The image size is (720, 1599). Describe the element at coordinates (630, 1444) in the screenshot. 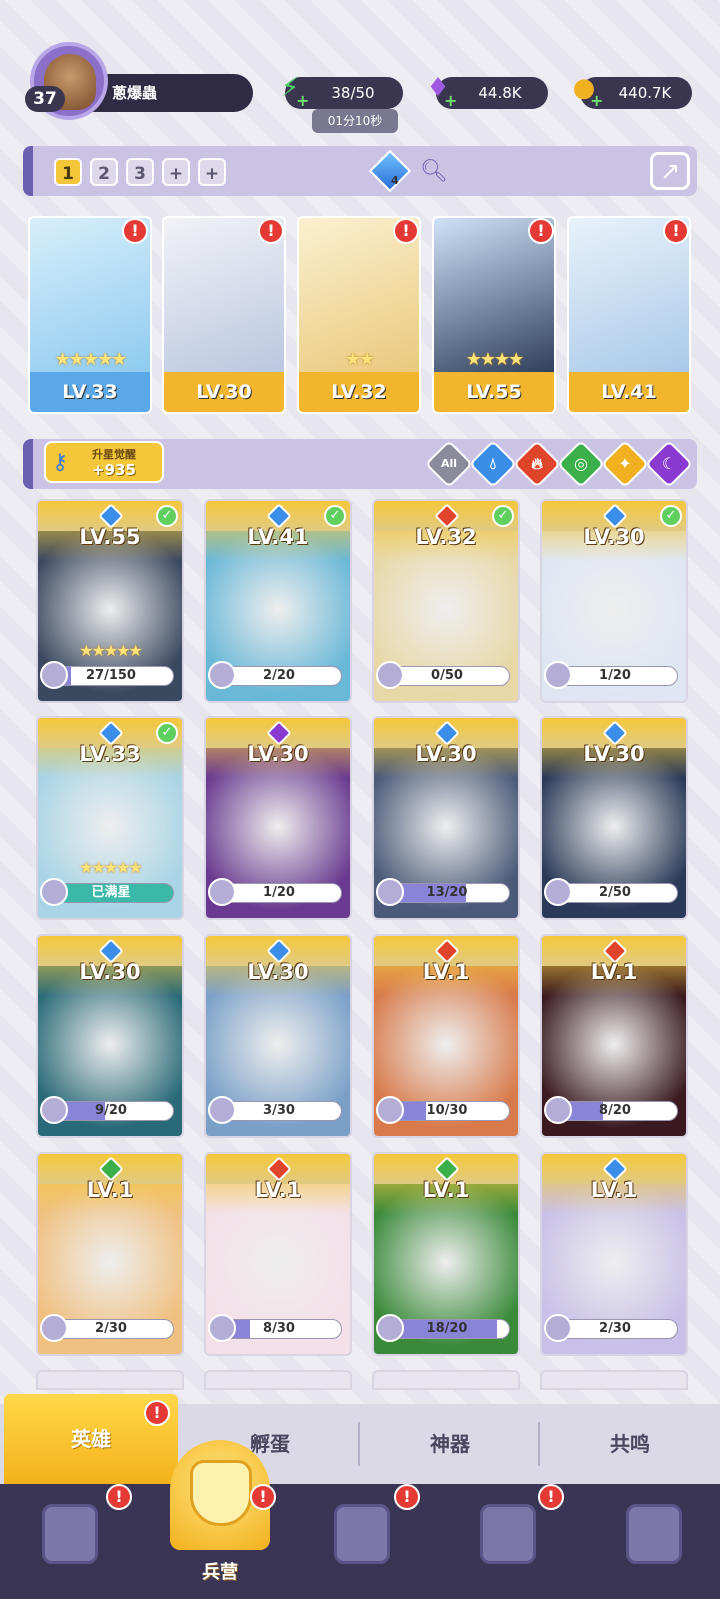

I see `tab-resonance: 共鸣` at that location.